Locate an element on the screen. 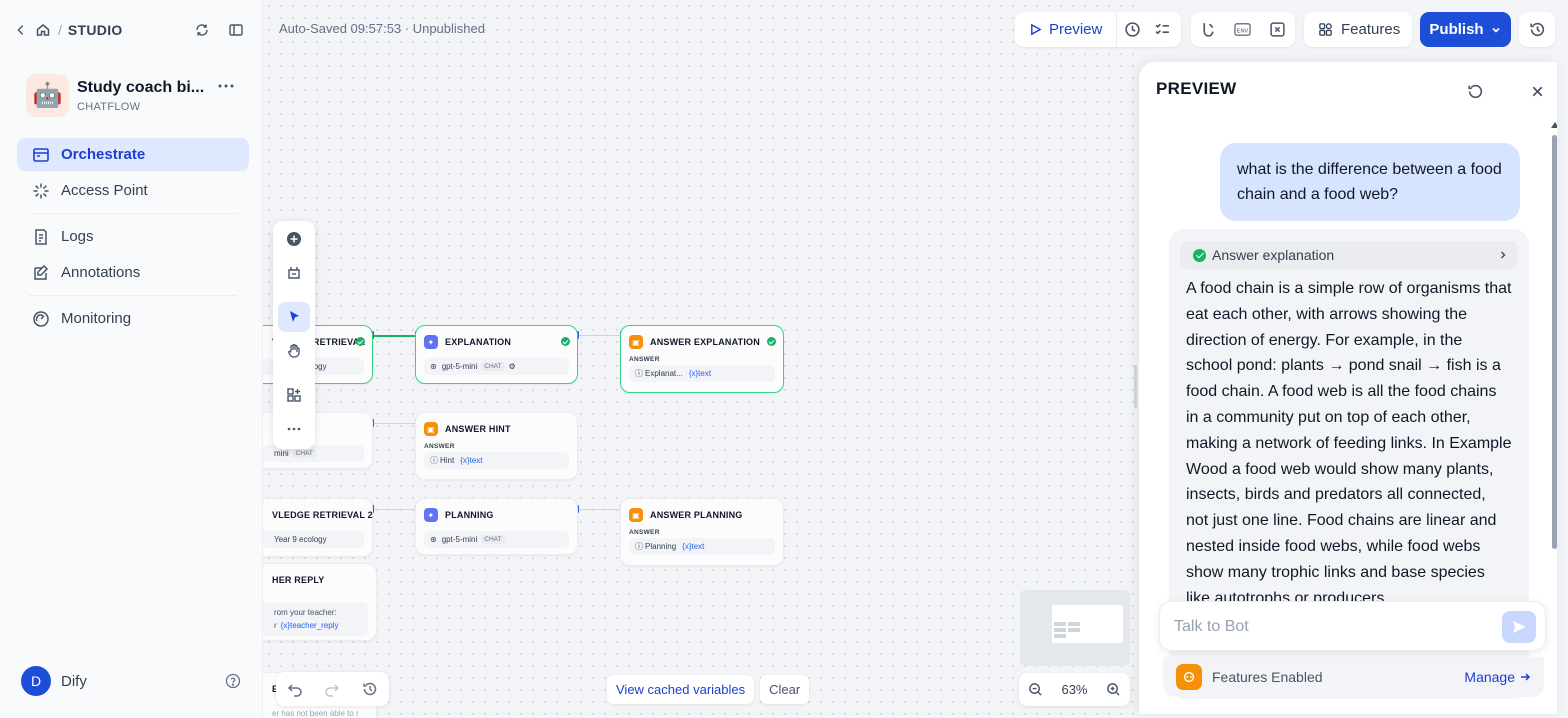 This screenshot has width=1568, height=718. manage-features-link: Manage is located at coordinates (1497, 677).